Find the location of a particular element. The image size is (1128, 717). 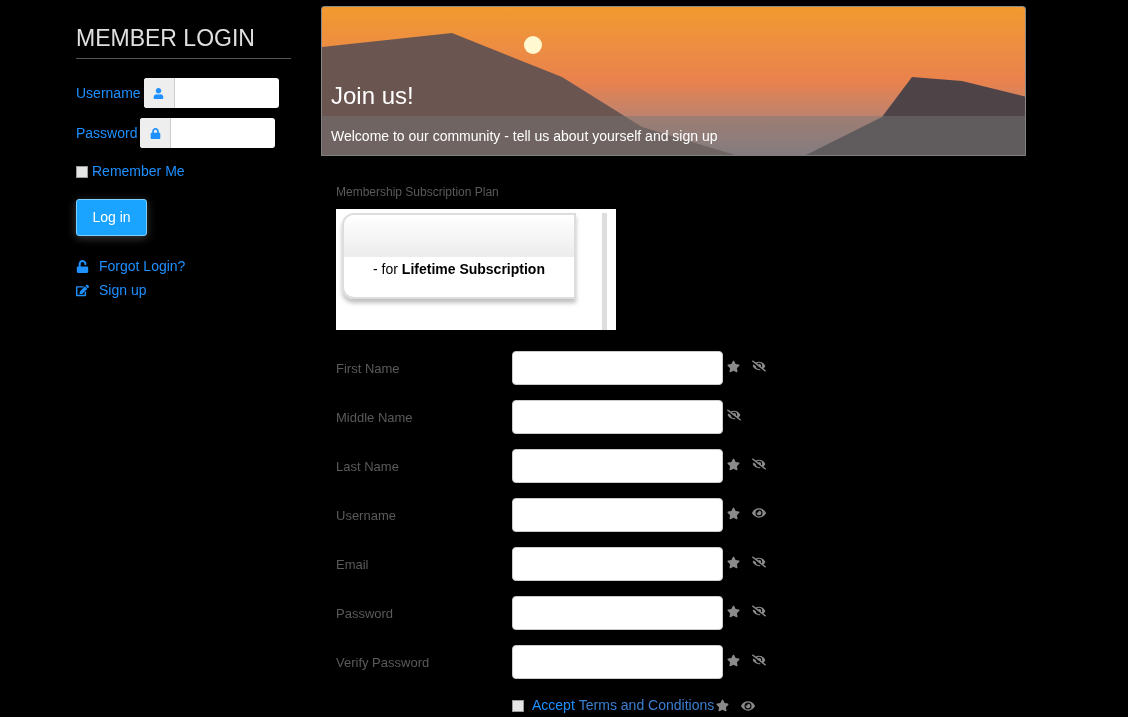

padlock-icon is located at coordinates (82, 266).